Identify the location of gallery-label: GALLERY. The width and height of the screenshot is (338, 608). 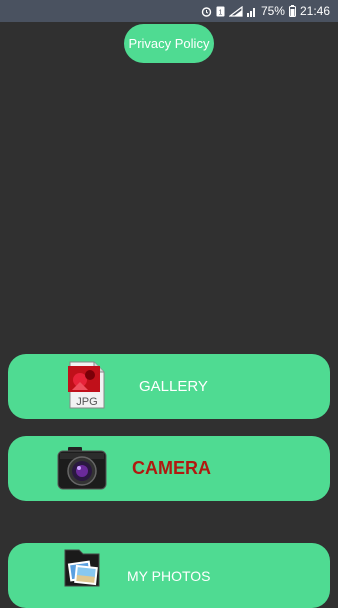
(173, 386).